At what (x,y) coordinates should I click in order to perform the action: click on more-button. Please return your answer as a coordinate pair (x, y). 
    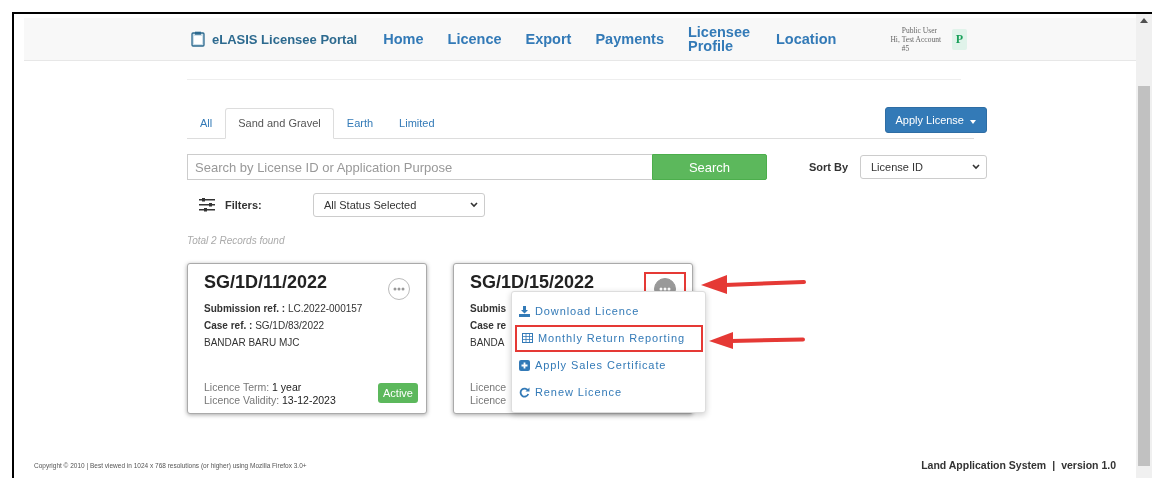
    Looking at the image, I should click on (399, 289).